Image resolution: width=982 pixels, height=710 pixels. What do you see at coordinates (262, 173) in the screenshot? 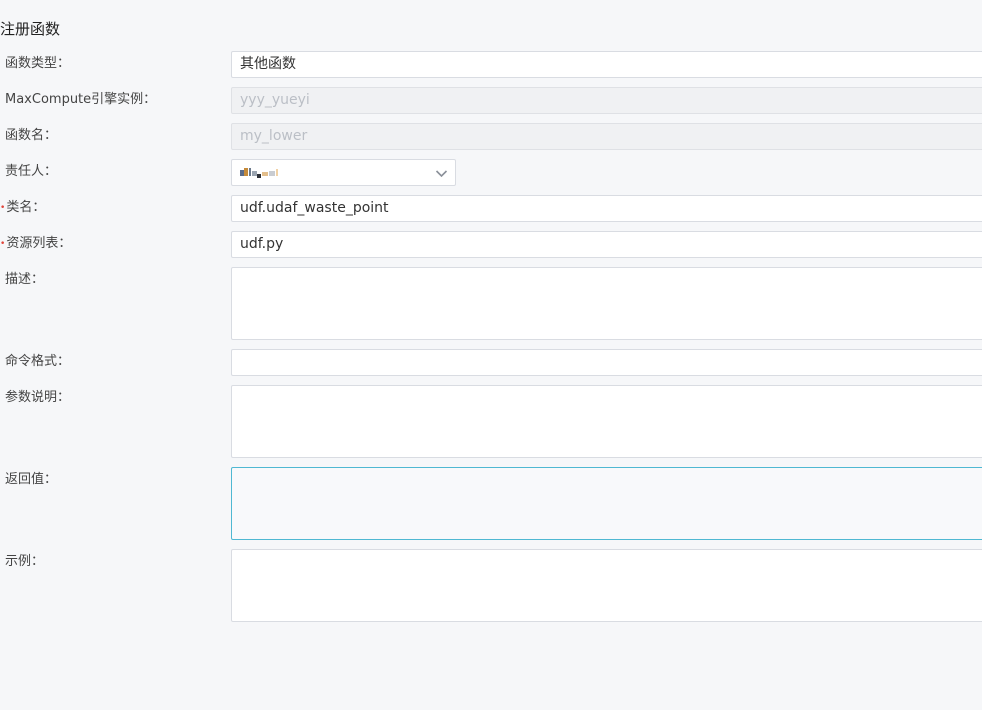
I see `owner-blurred-name-icon` at bounding box center [262, 173].